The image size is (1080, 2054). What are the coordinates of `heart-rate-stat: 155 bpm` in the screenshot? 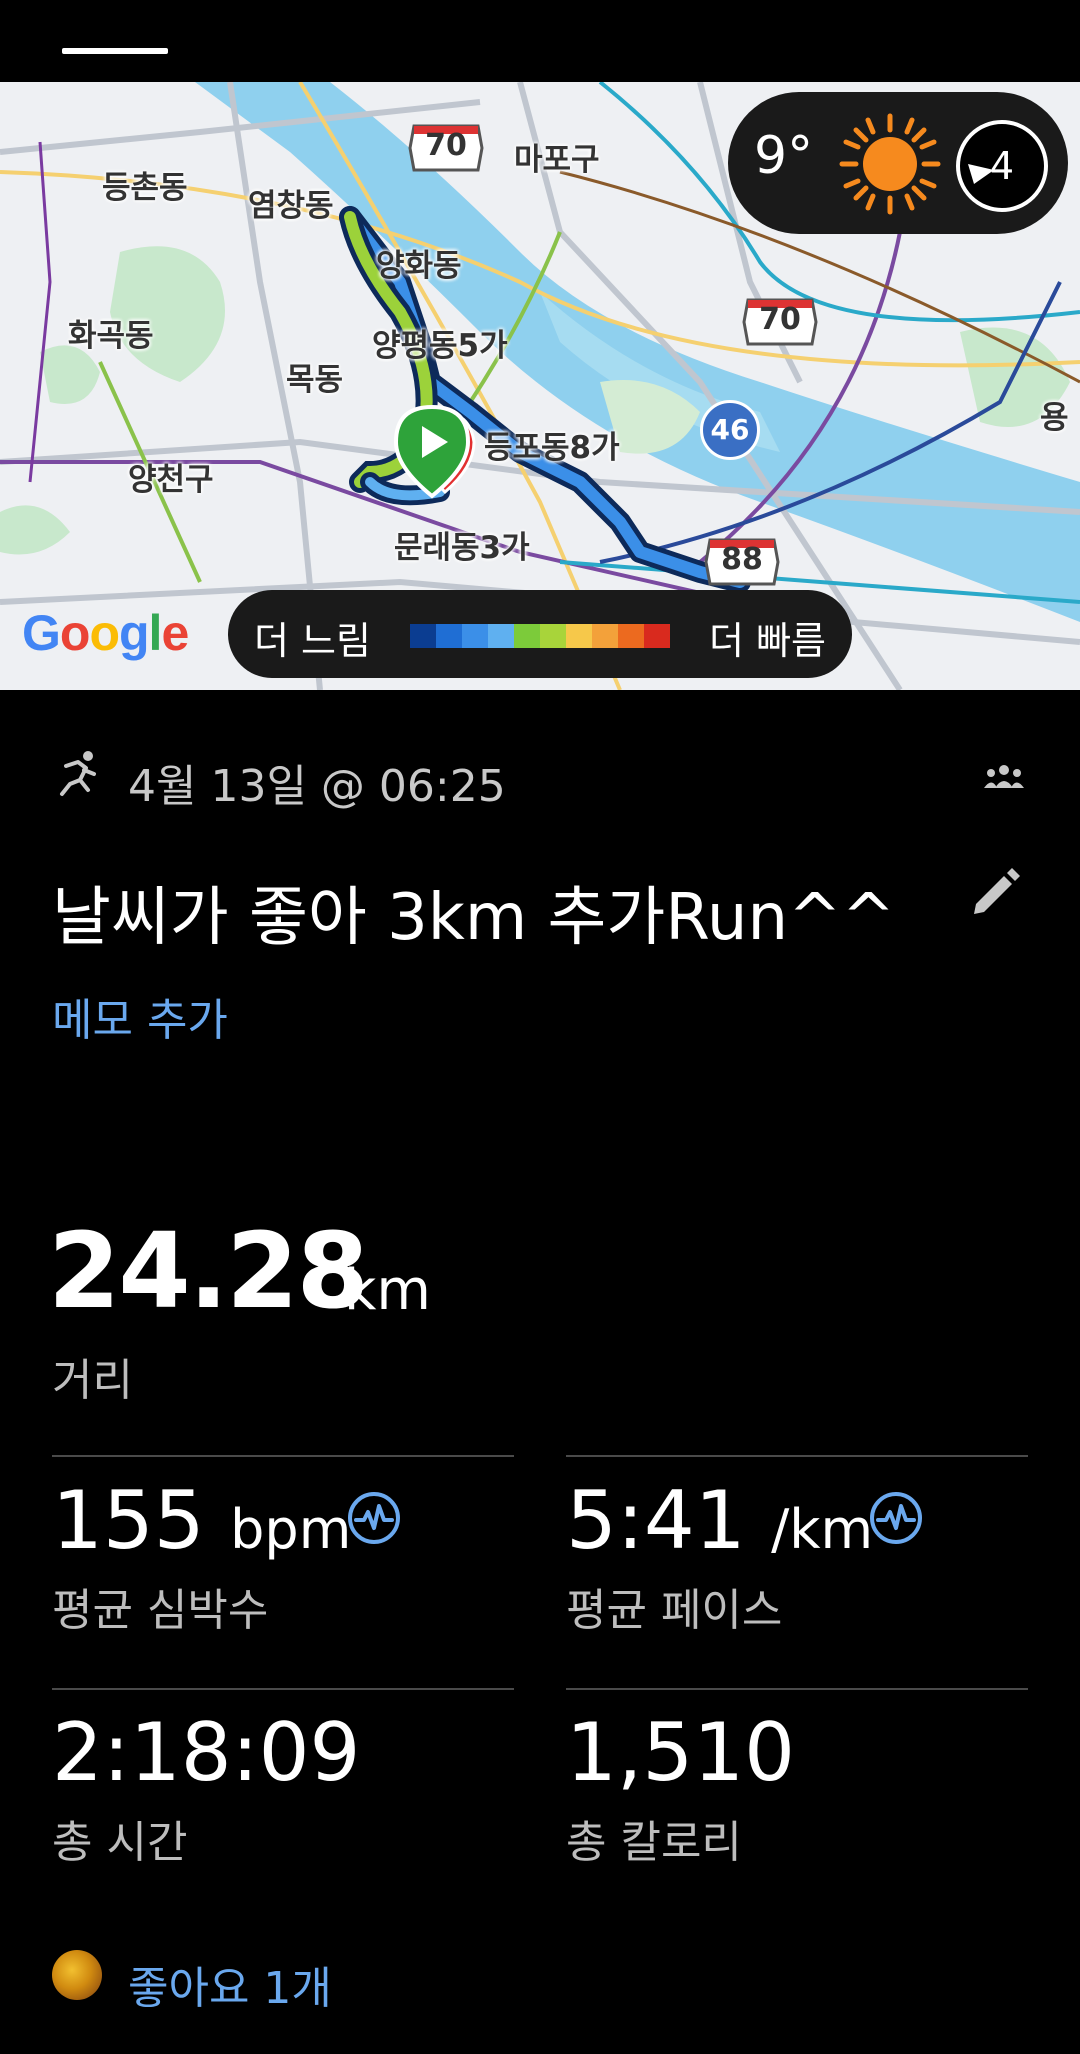 It's located at (201, 1520).